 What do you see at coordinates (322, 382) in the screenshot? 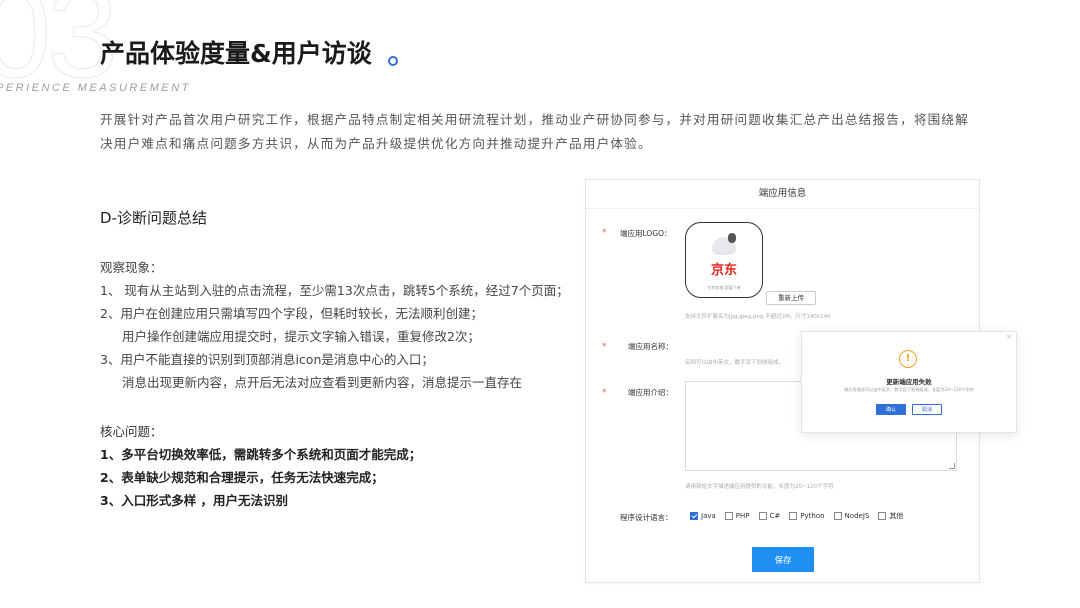
I see `observation-item: 消息出现更新内容，点开后无法对应查看到更新内容，消息提示一直存在` at bounding box center [322, 382].